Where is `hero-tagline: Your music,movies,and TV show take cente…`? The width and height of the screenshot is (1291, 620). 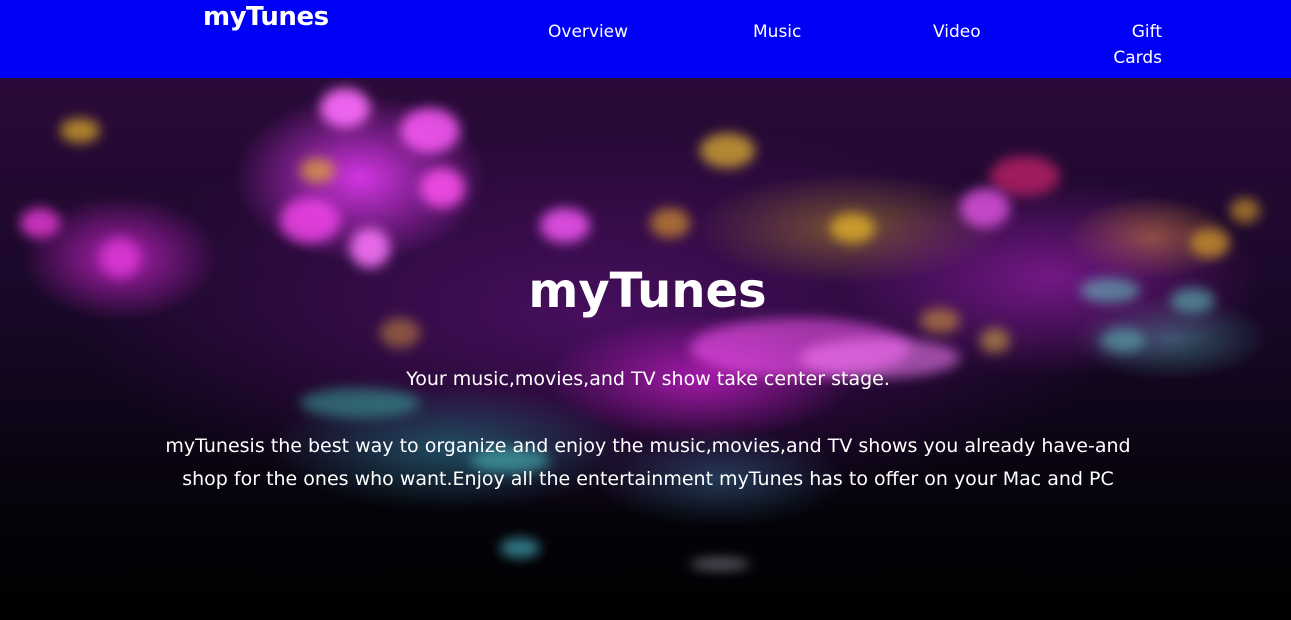
hero-tagline: Your music,movies,and TV show take cente… is located at coordinates (648, 379).